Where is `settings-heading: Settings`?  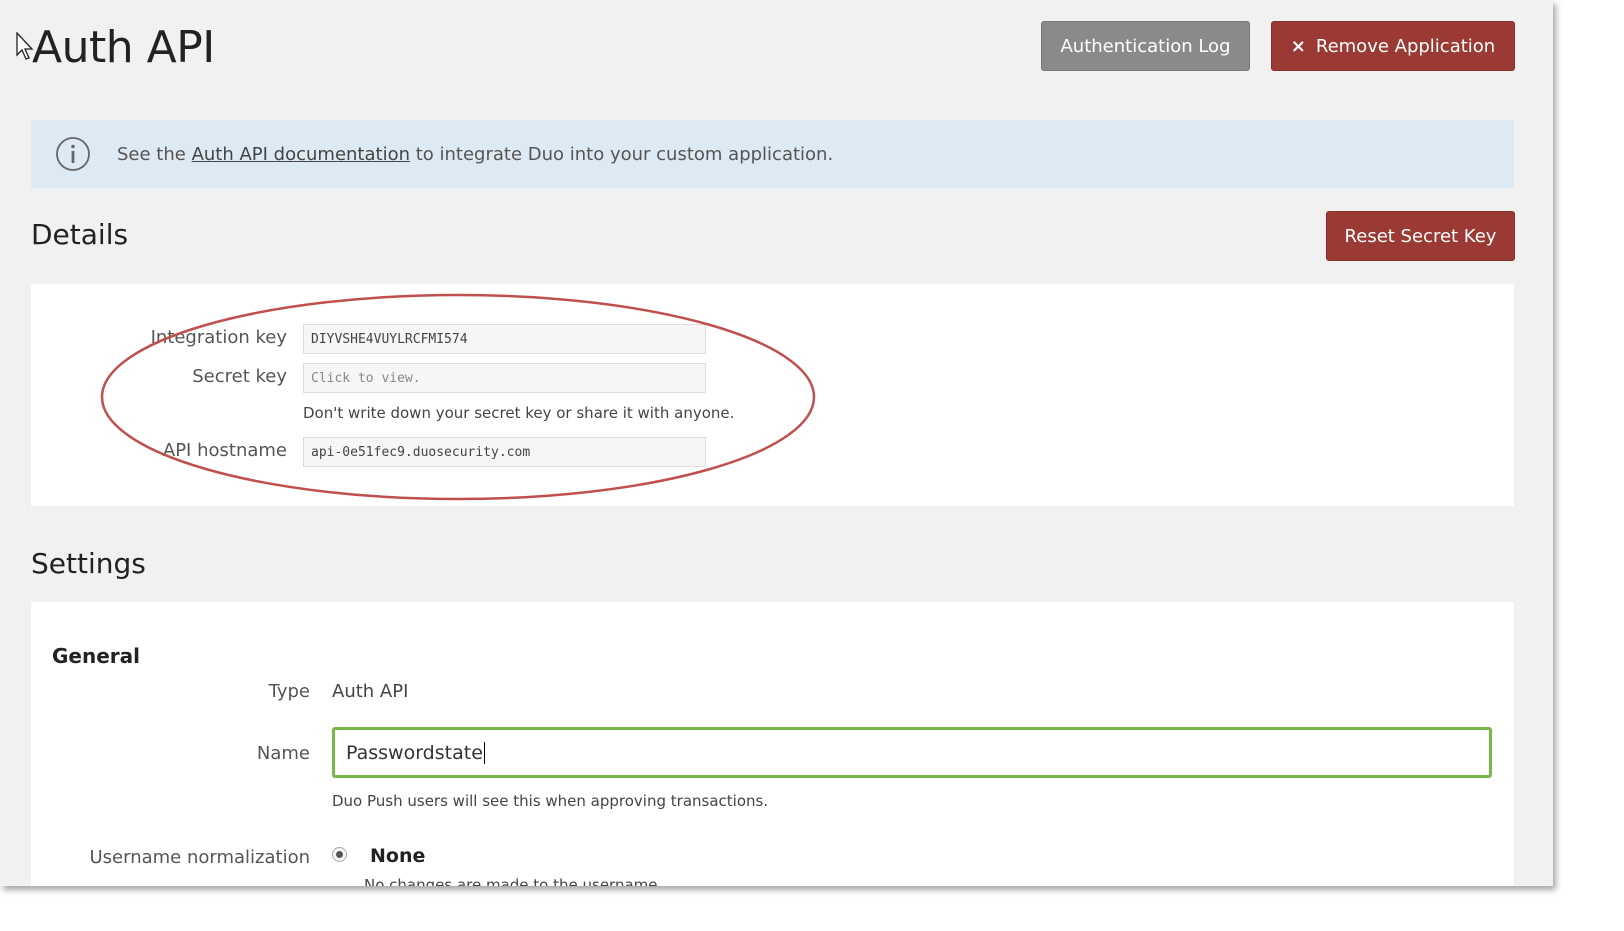 settings-heading: Settings is located at coordinates (88, 563).